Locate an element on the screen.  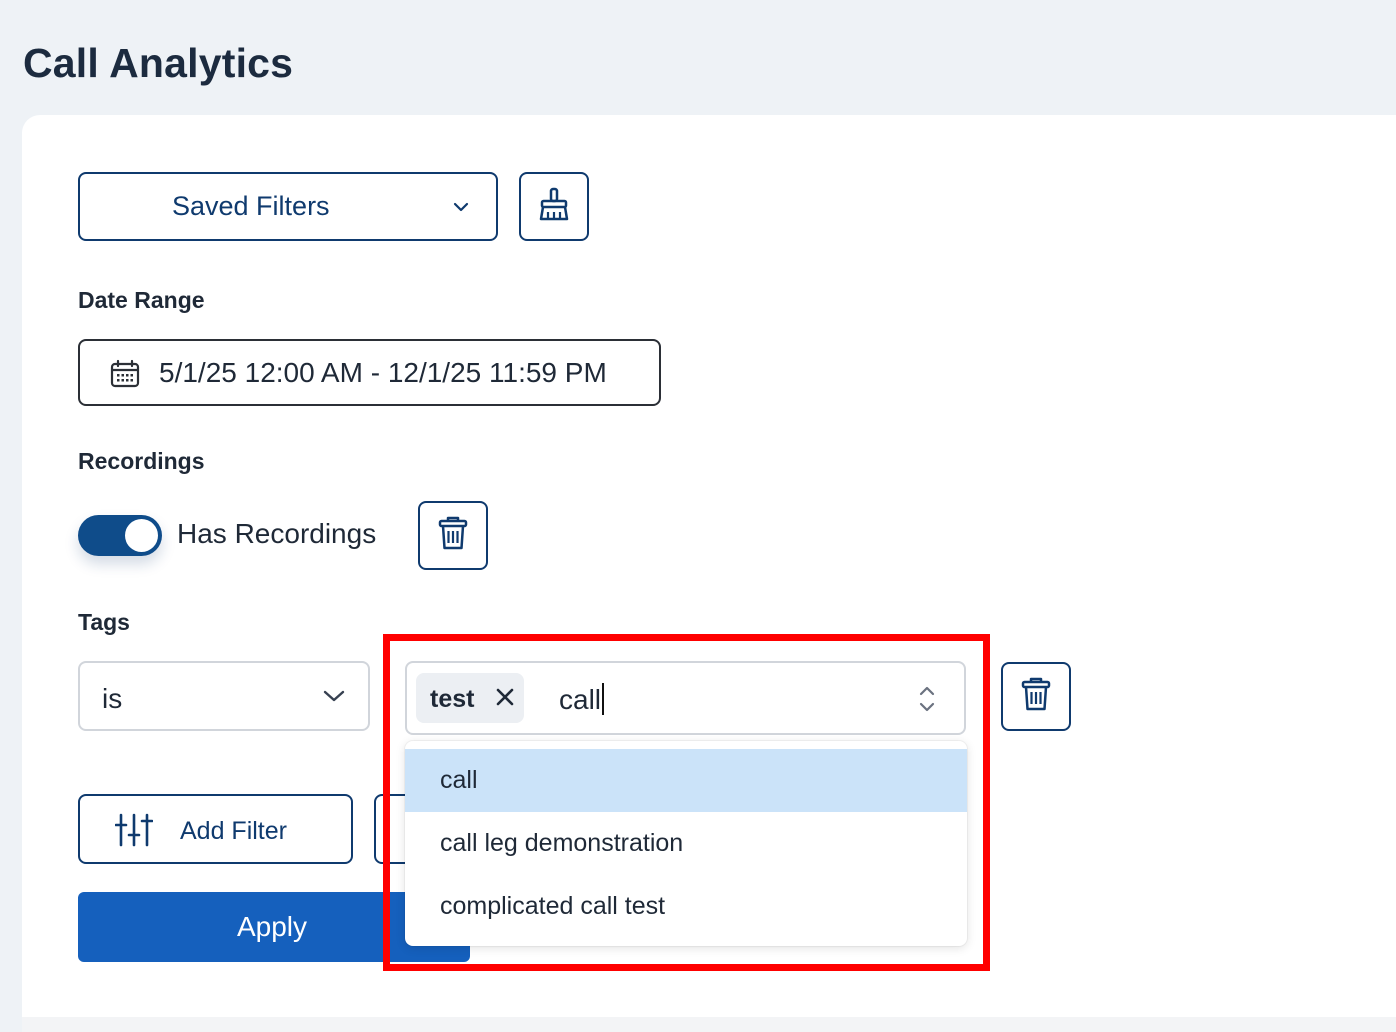
clear-filters-button is located at coordinates (554, 206).